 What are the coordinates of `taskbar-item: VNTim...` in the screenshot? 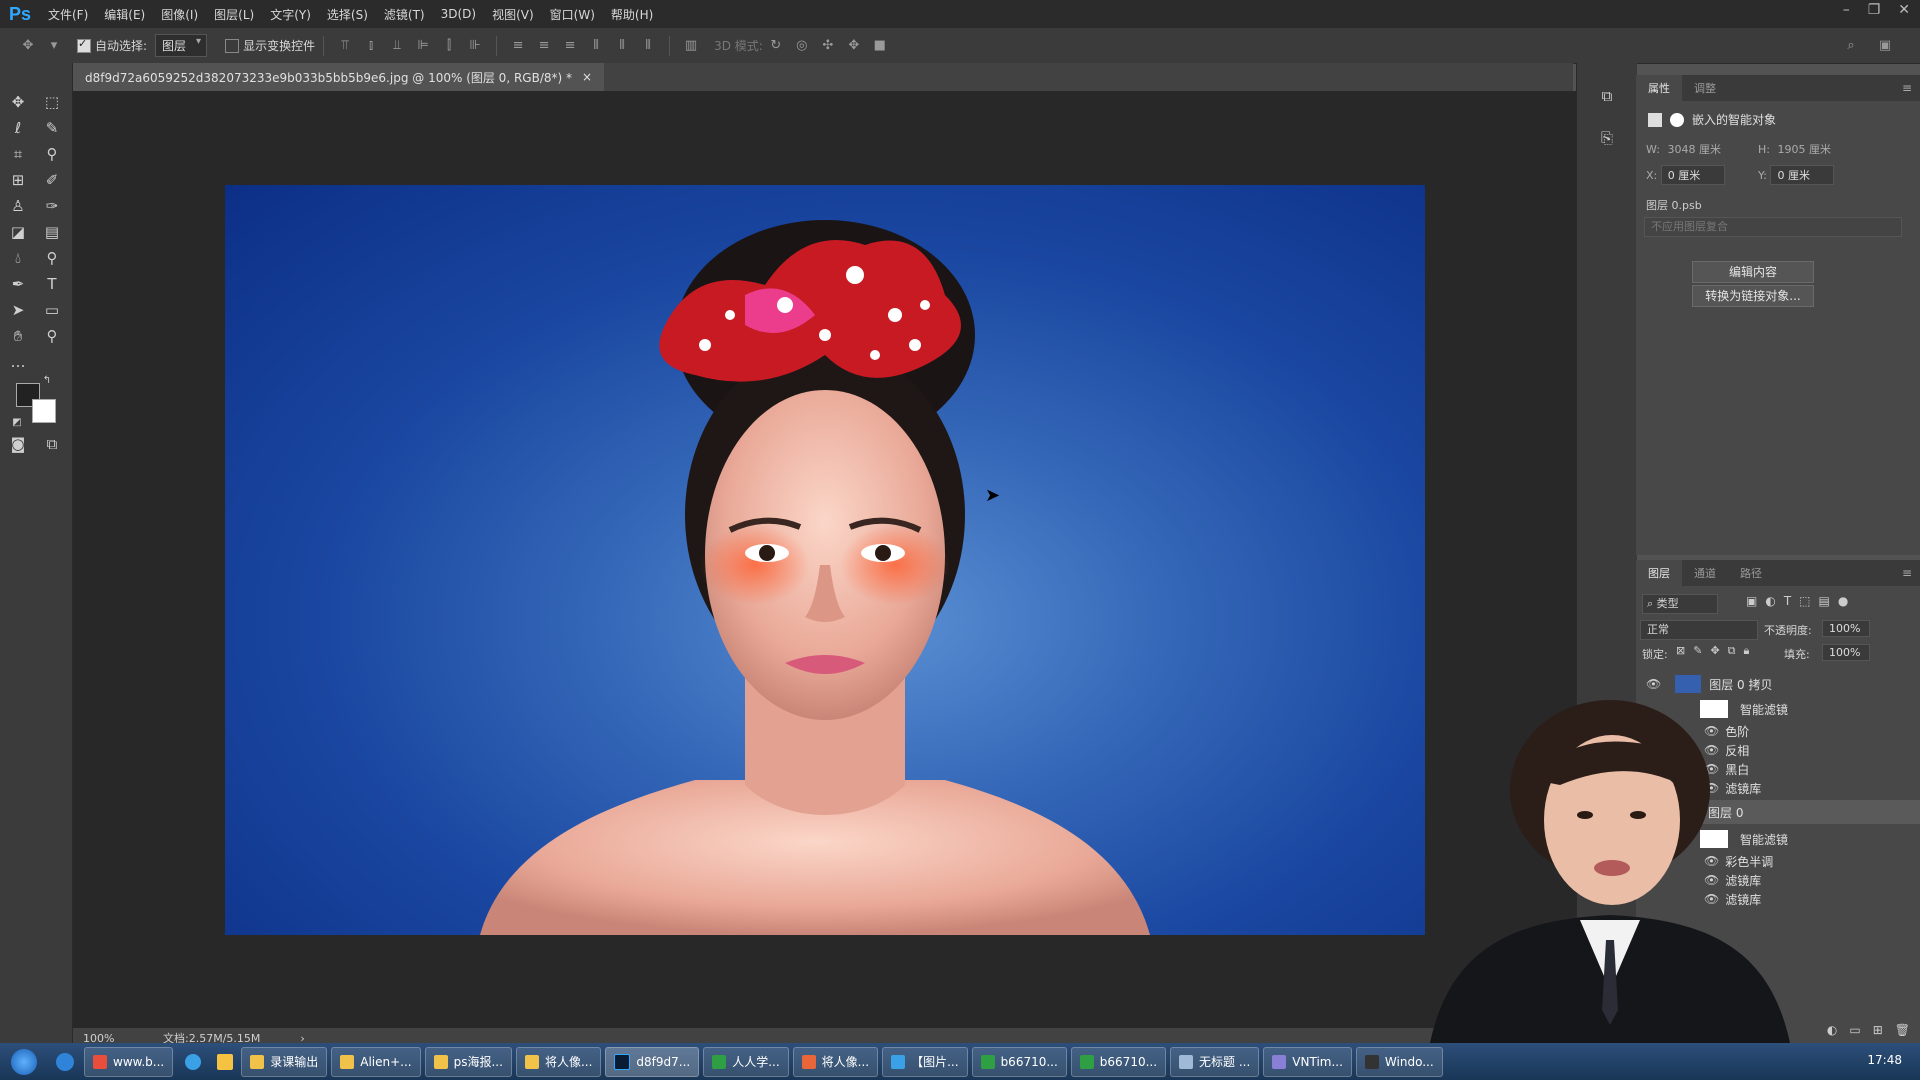 It's located at (1307, 1061).